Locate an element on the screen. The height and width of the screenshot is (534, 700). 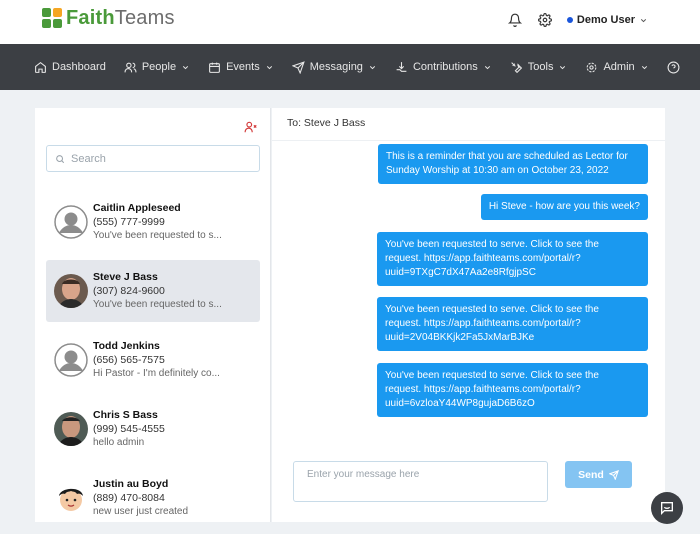
help-circle-icon is located at coordinates (673, 67).